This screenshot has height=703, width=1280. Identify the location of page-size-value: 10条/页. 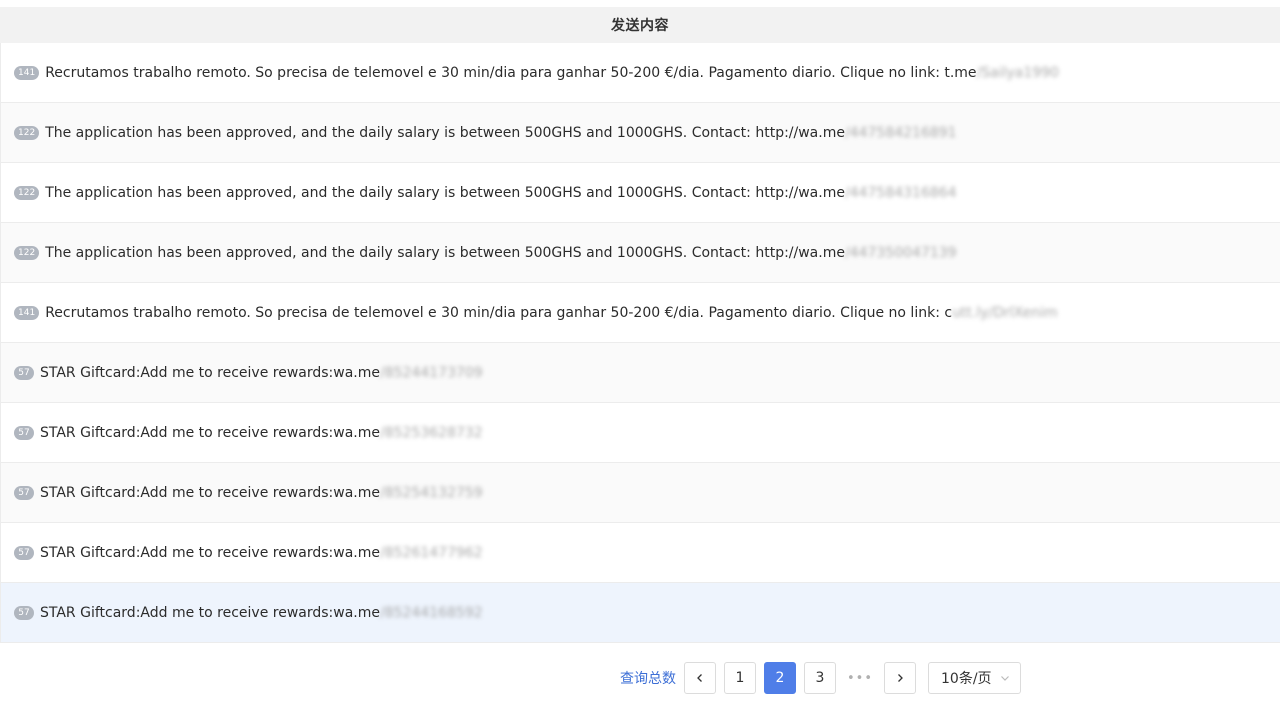
(966, 679).